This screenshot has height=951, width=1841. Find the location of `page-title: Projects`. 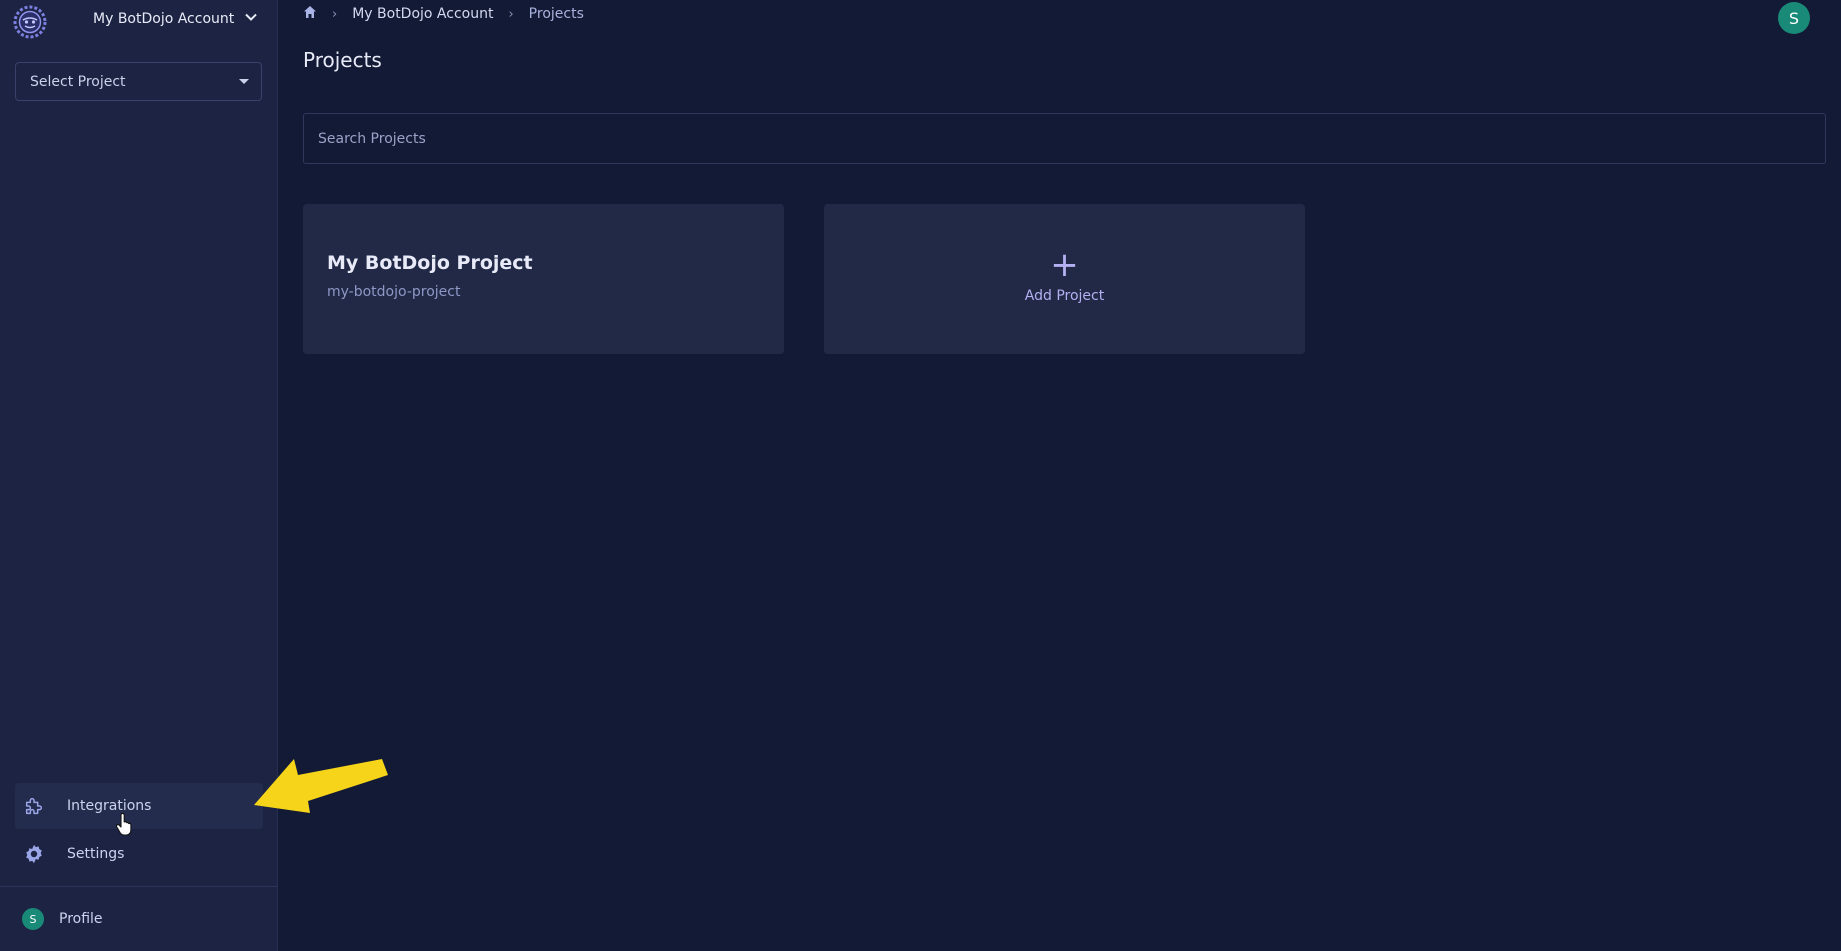

page-title: Projects is located at coordinates (342, 60).